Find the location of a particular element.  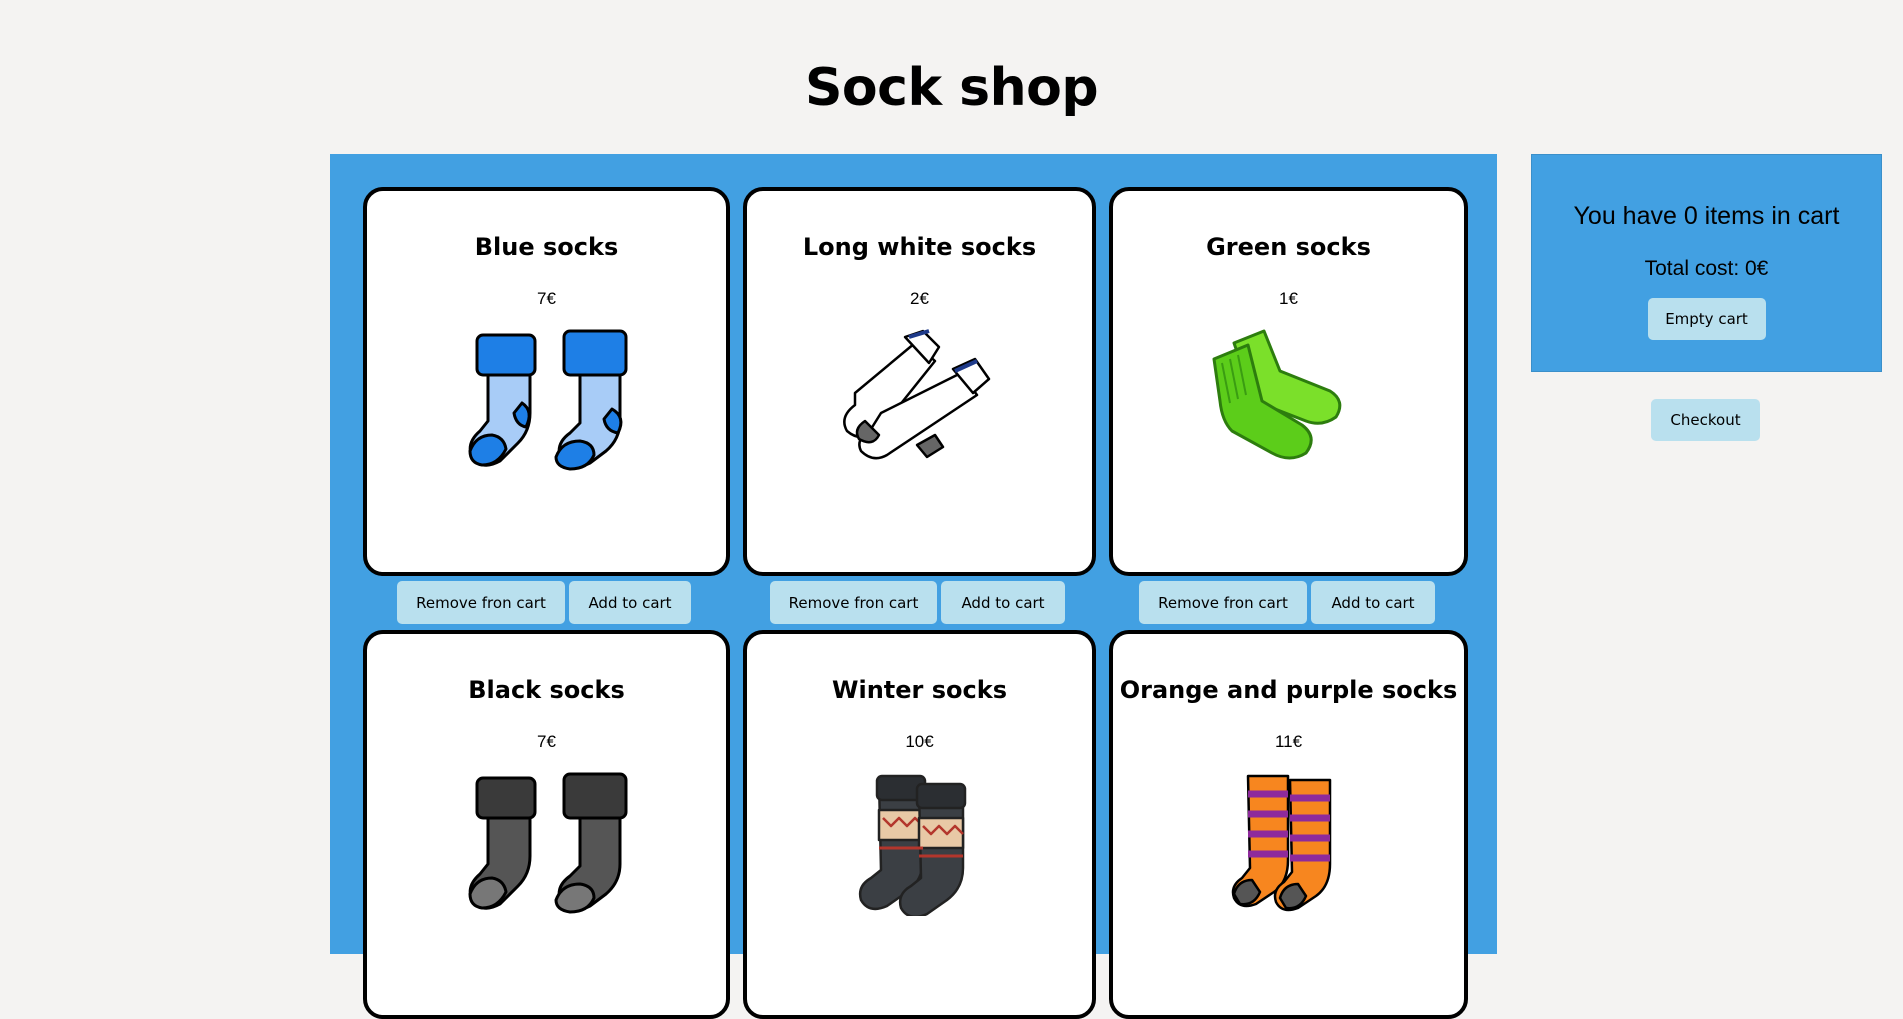

product-card-blue-socks: Blue socks 7€ is located at coordinates (546, 381).